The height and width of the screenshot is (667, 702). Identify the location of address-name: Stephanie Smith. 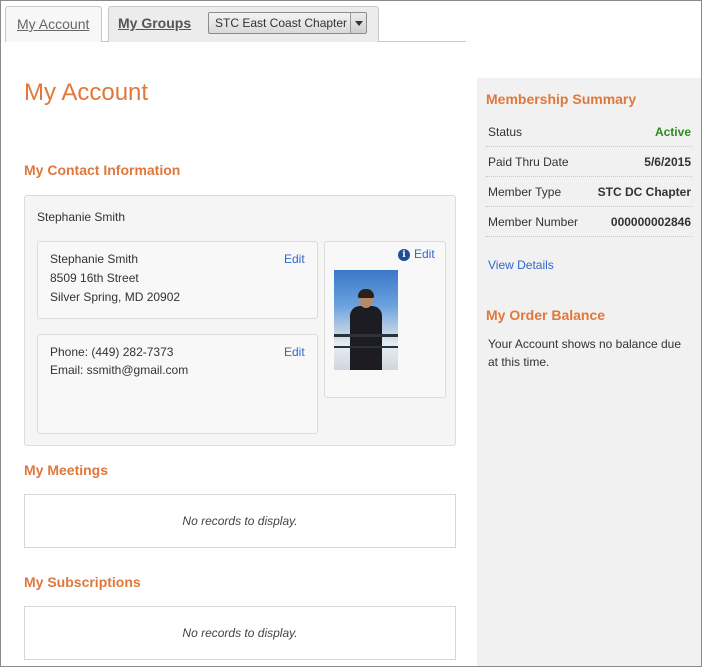
(94, 259).